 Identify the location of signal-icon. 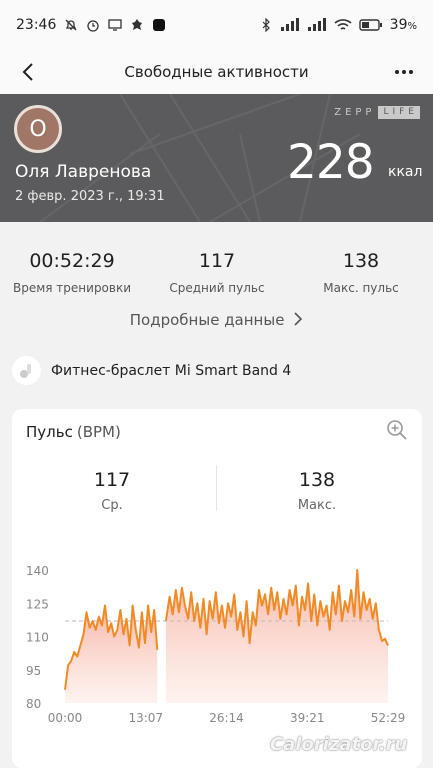
(289, 24).